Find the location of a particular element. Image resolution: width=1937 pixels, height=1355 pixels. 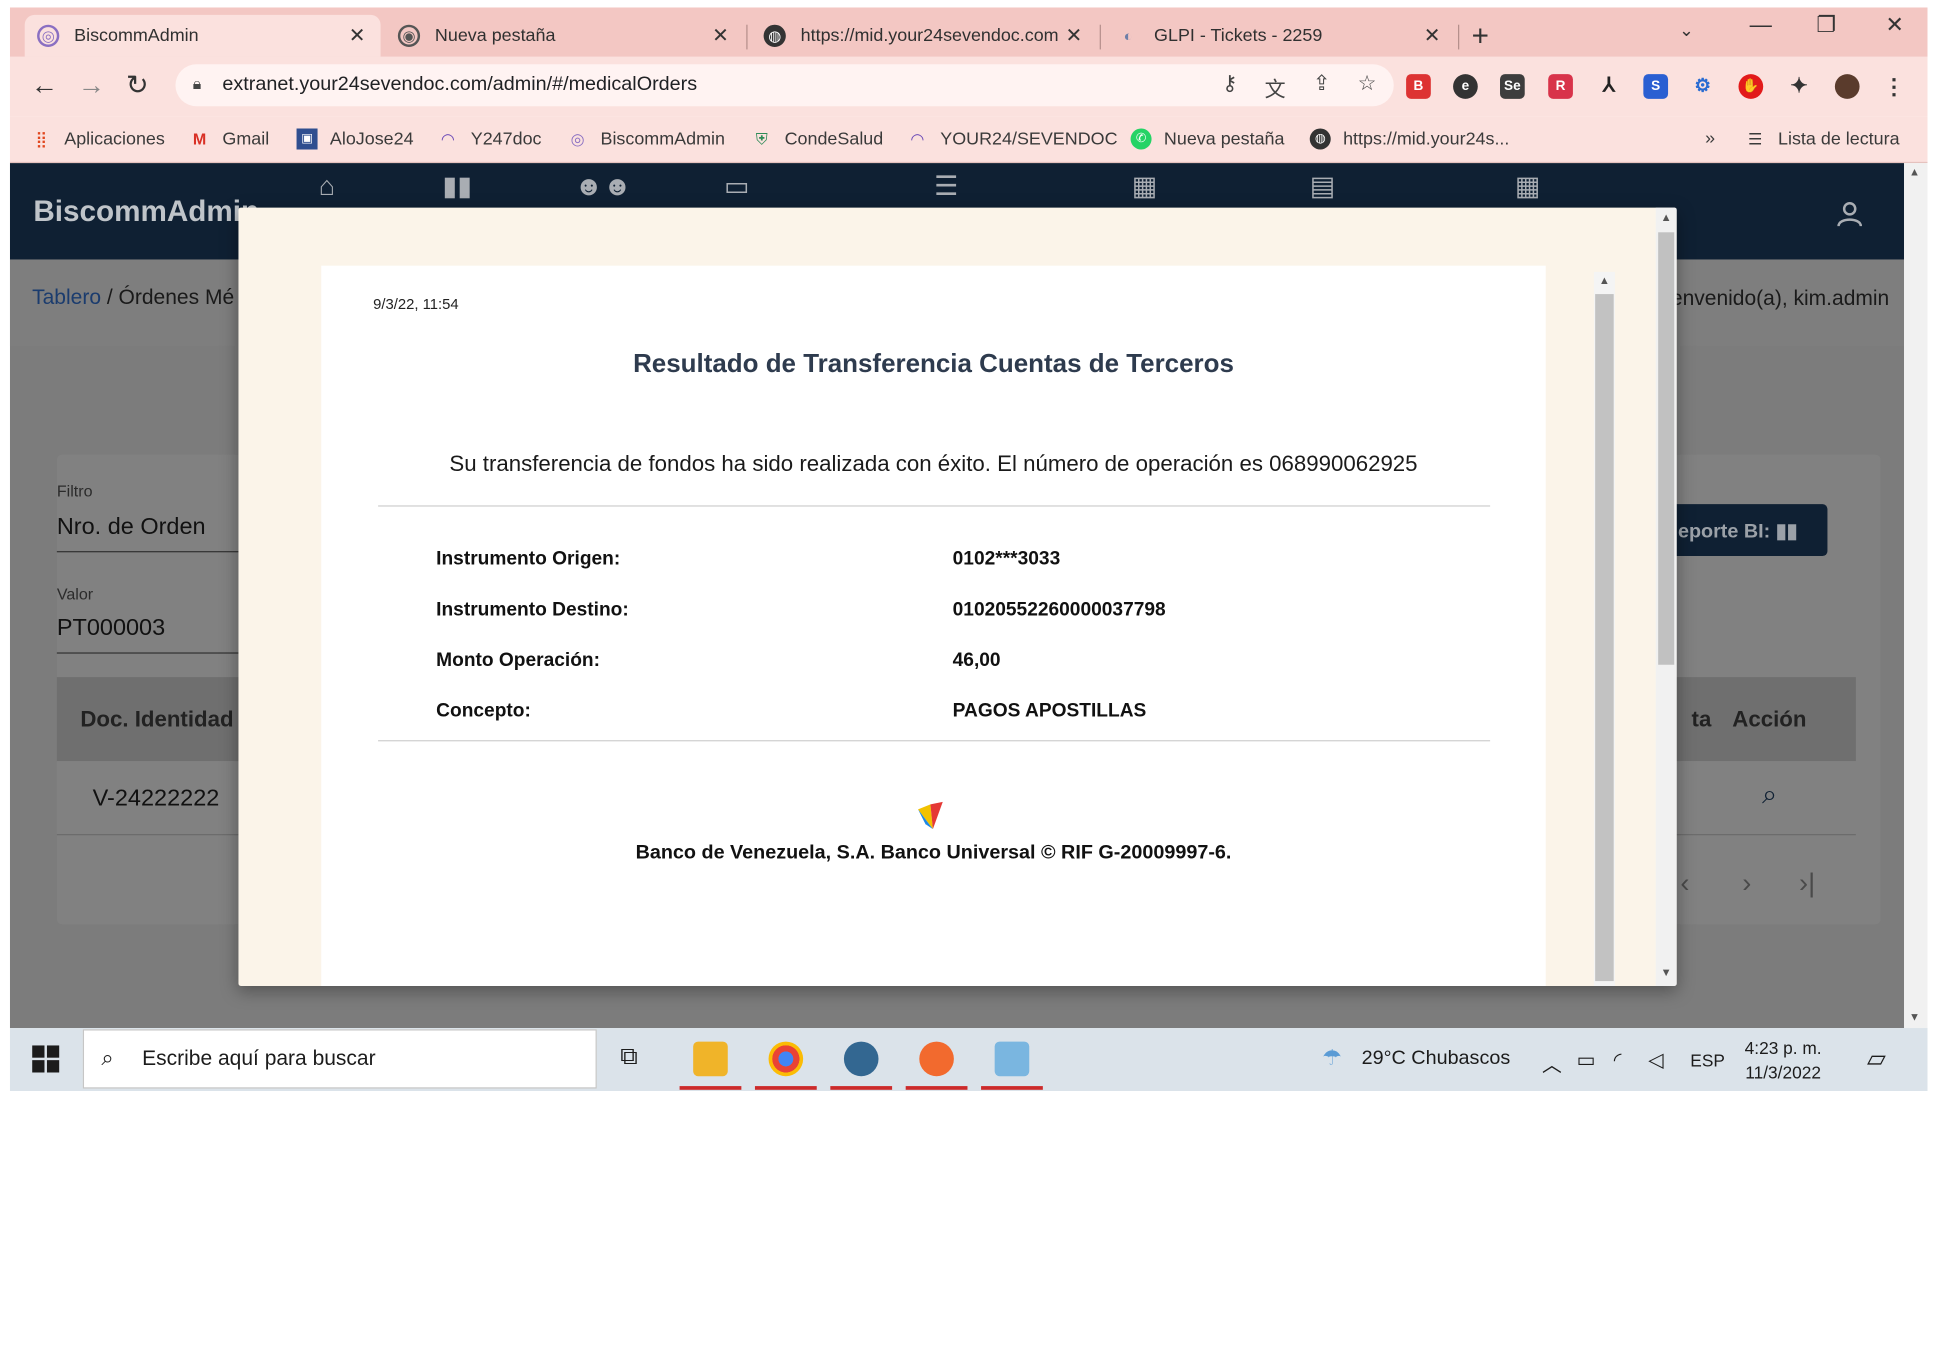

list-icon: ☰ is located at coordinates (946, 187).